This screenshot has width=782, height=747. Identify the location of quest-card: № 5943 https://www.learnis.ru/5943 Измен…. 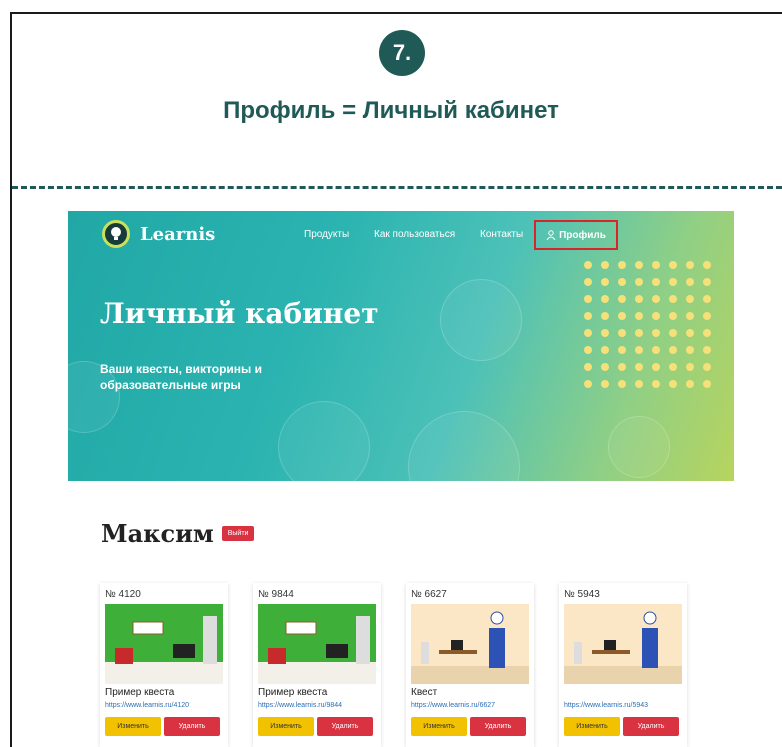
(623, 665).